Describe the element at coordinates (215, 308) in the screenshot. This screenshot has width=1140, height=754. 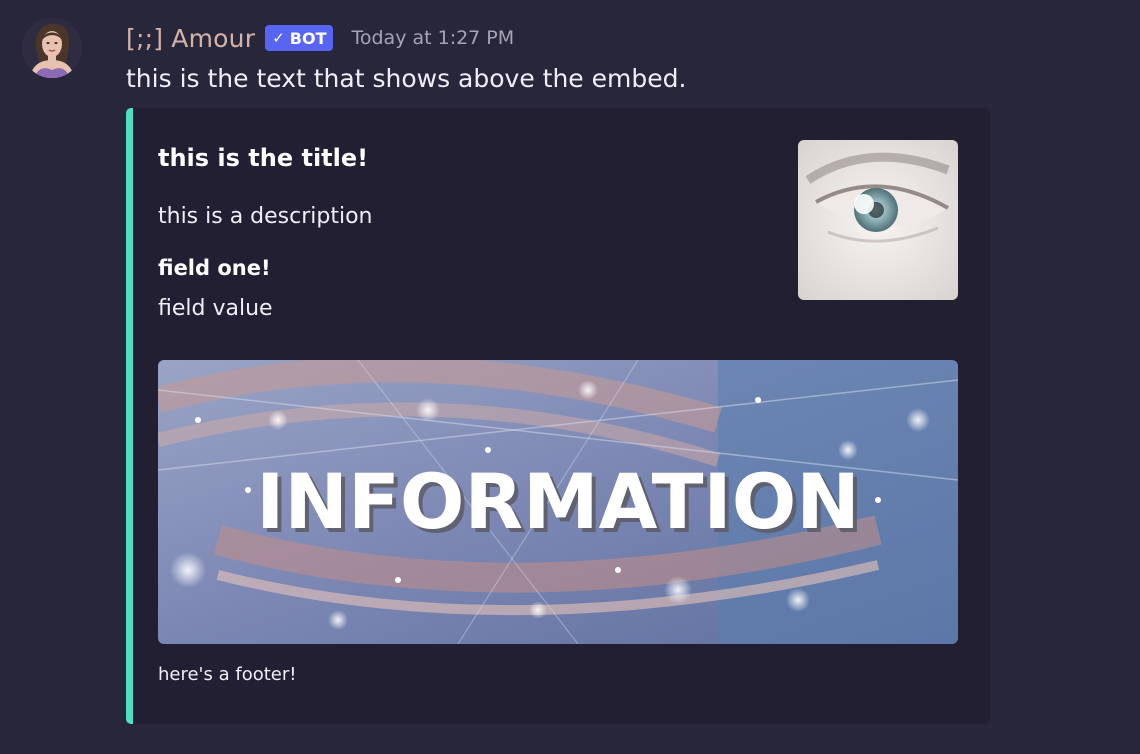
I see `embed-field-value: field value` at that location.